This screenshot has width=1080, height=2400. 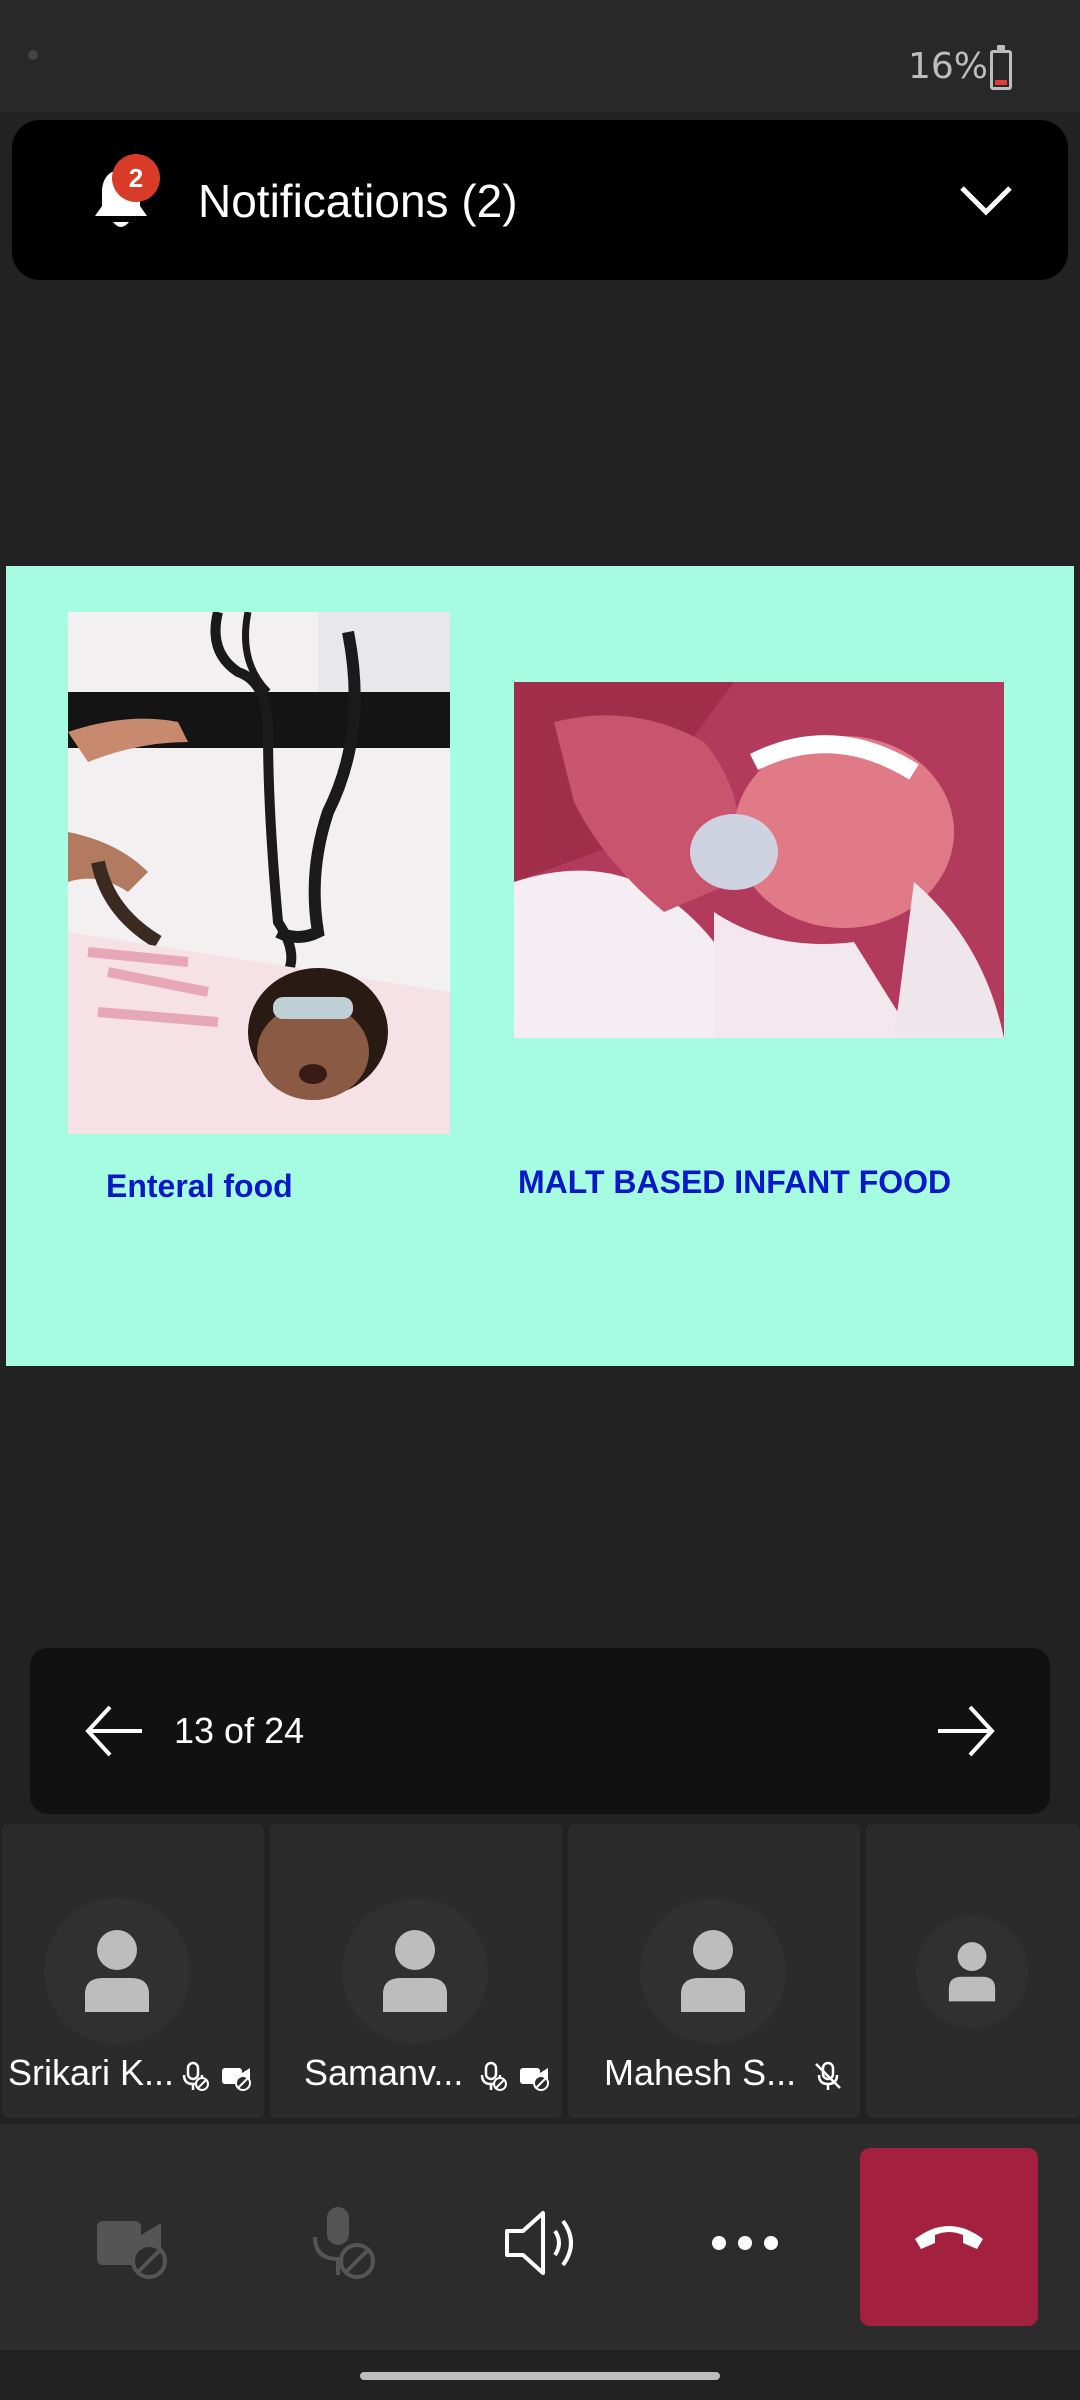 I want to click on hang-up-icon, so click(x=949, y=2237).